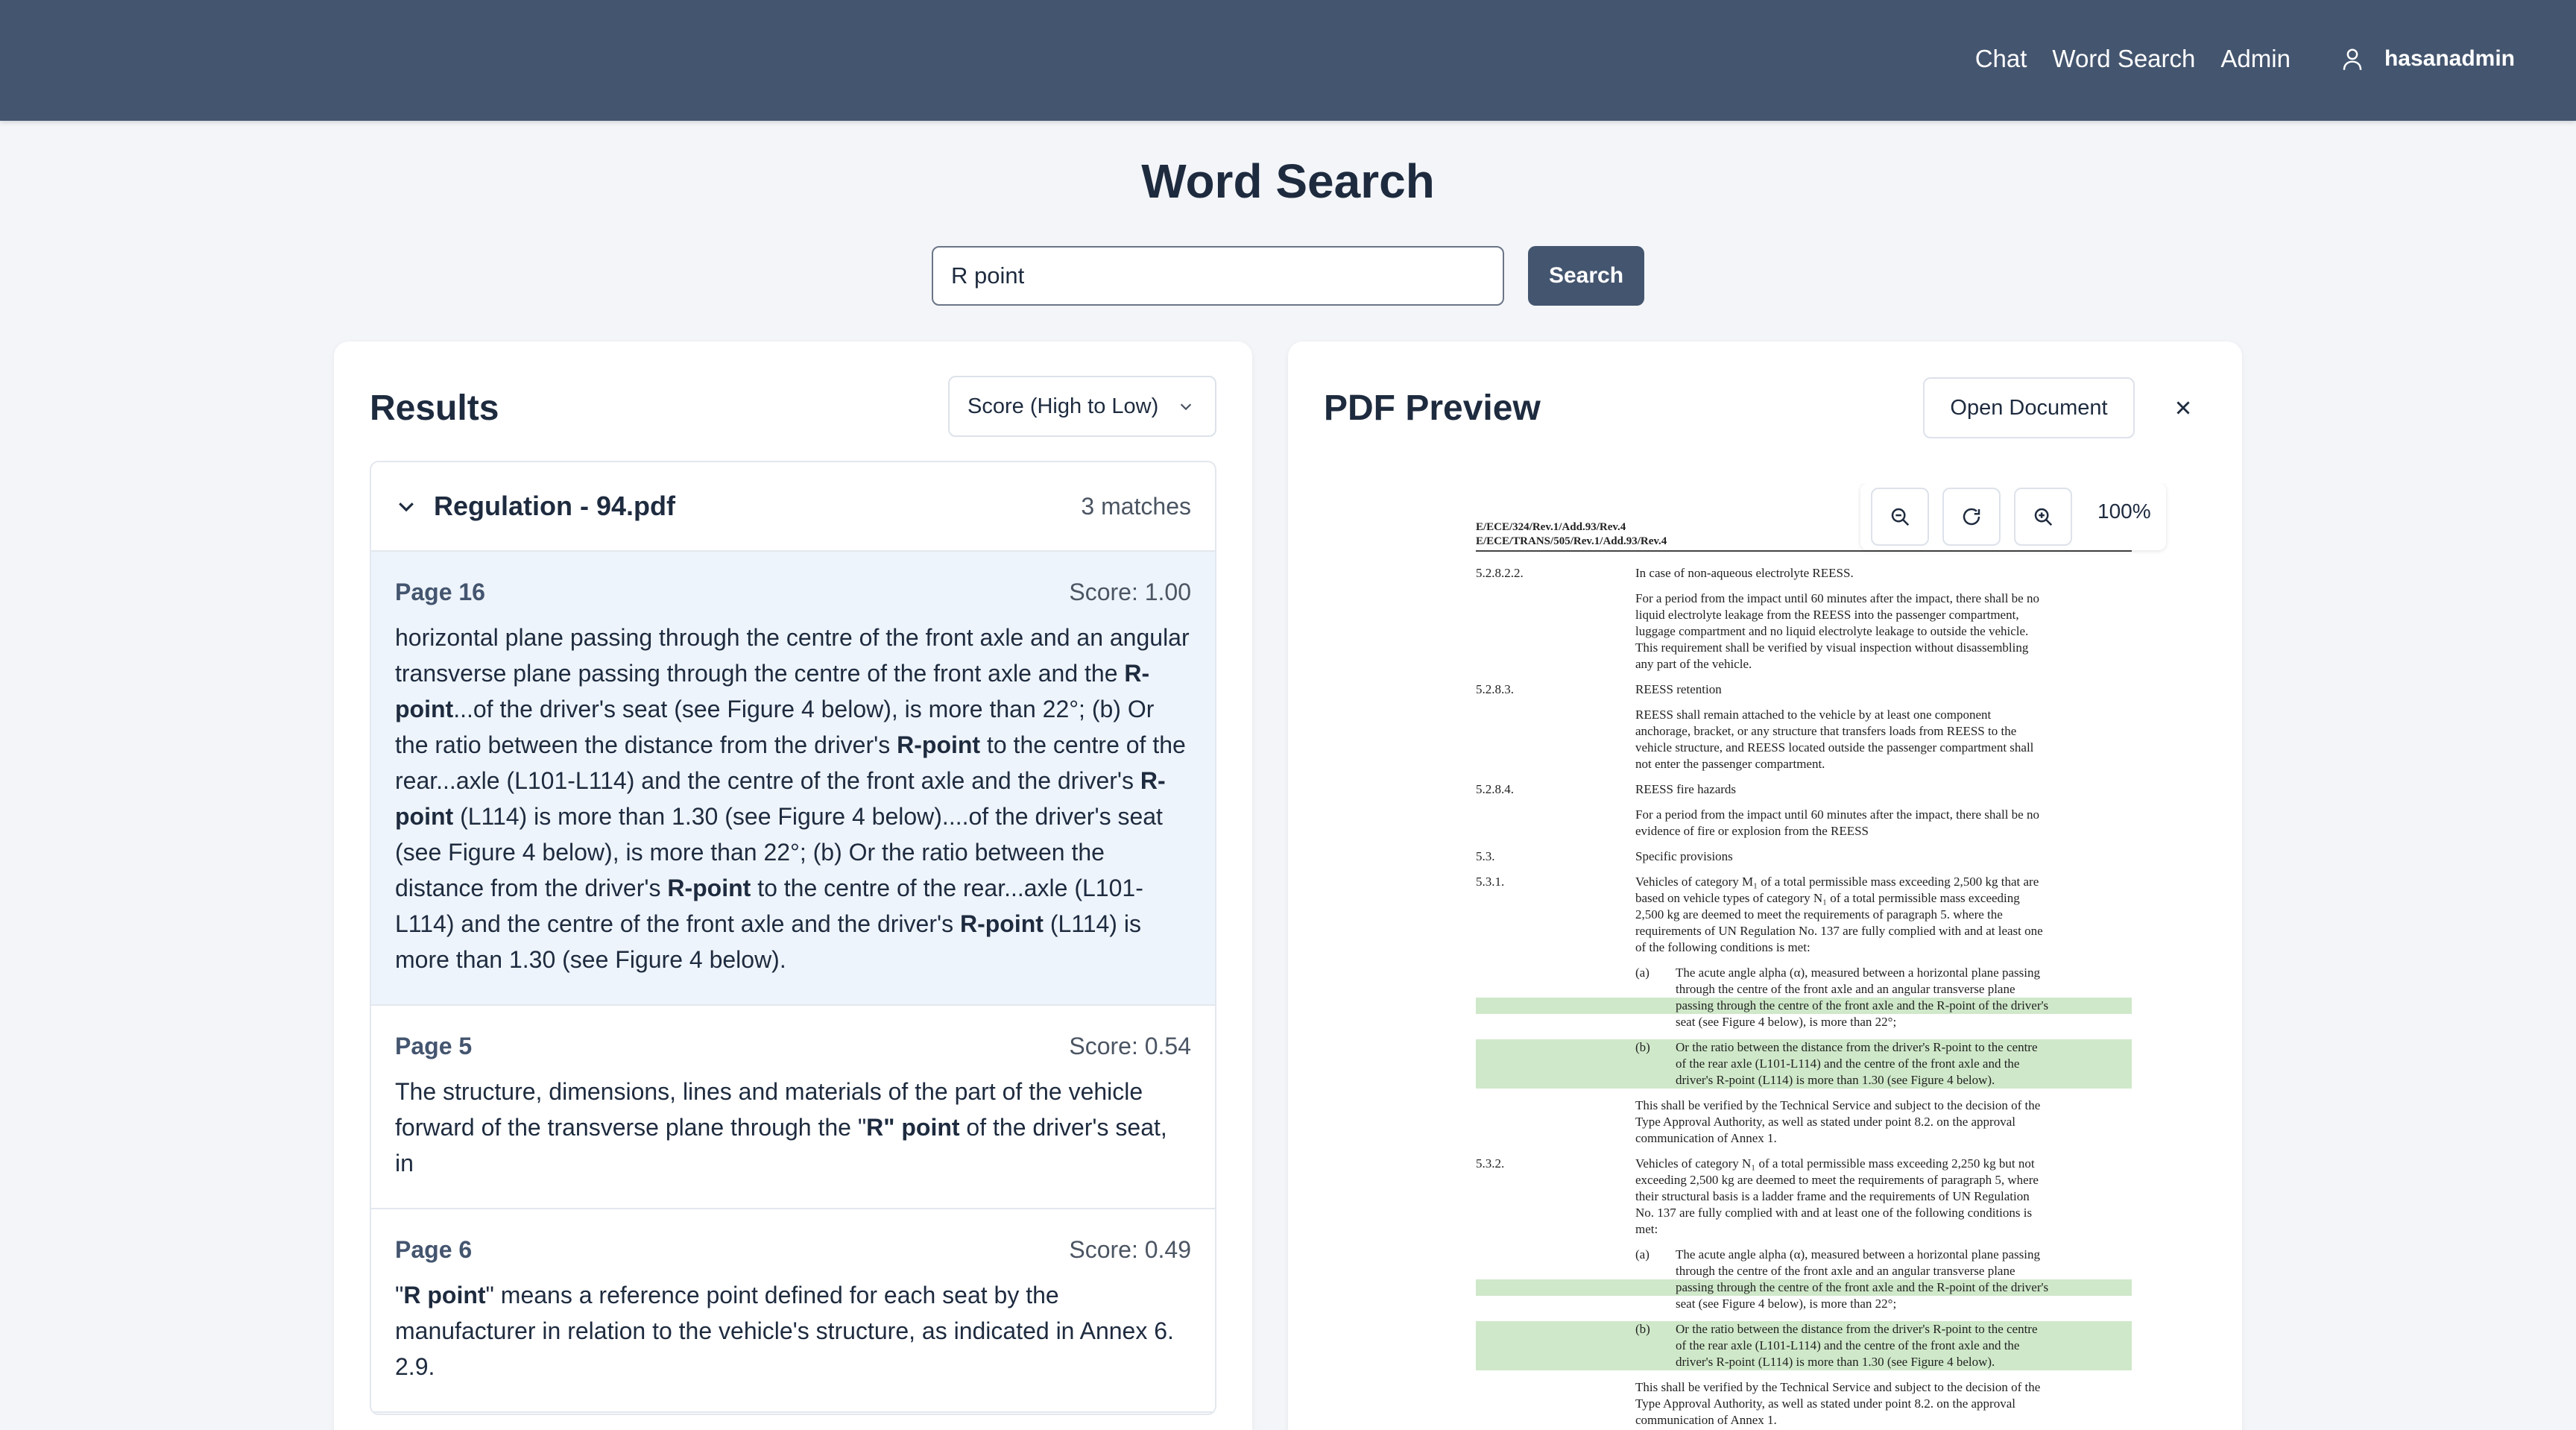 This screenshot has width=2576, height=1430. Describe the element at coordinates (1804, 1420) in the screenshot. I see `pdf-line: communication of Annex 1.` at that location.